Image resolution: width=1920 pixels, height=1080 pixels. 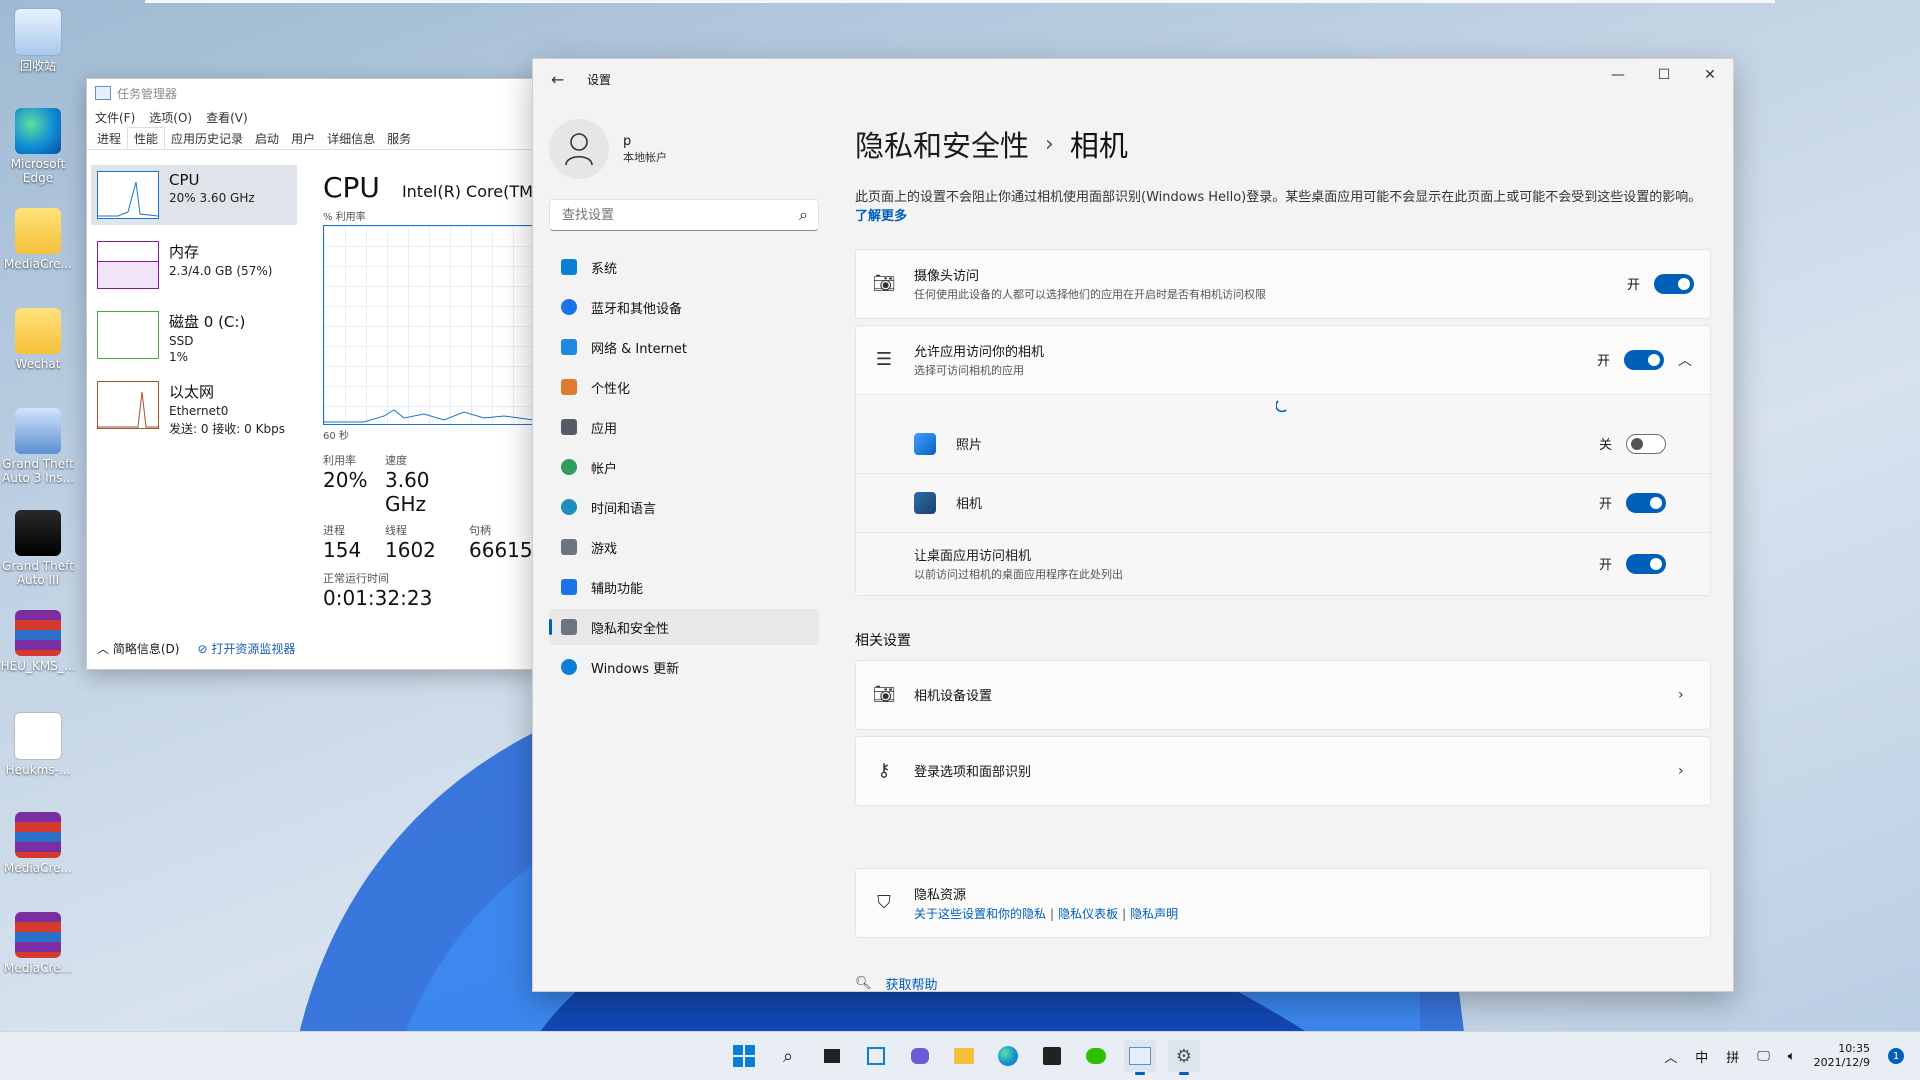 I want to click on settings-button: ⚙, so click(x=1184, y=1057).